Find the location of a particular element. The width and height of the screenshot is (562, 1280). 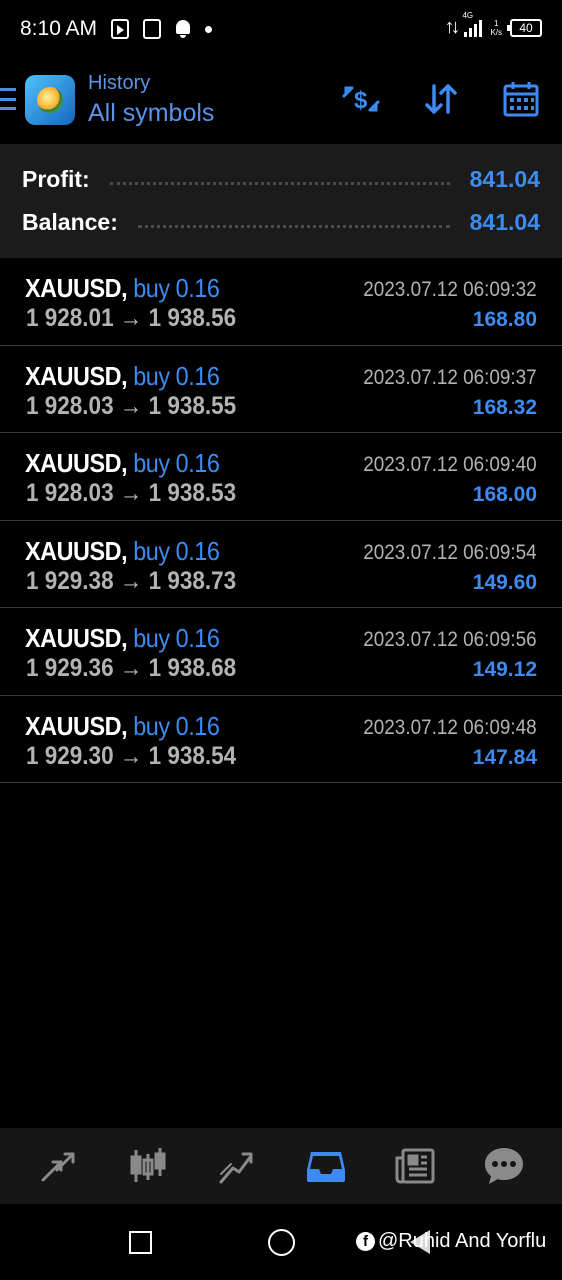

deal-open-price: 1 928.01 is located at coordinates (70, 318).